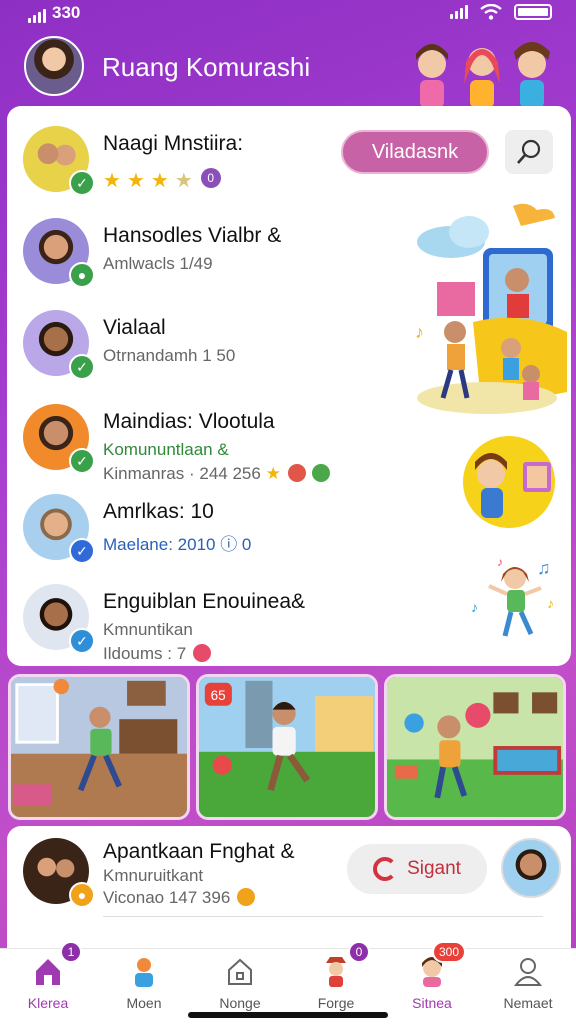 The width and height of the screenshot is (576, 1024). I want to click on people-icon, so click(144, 971).